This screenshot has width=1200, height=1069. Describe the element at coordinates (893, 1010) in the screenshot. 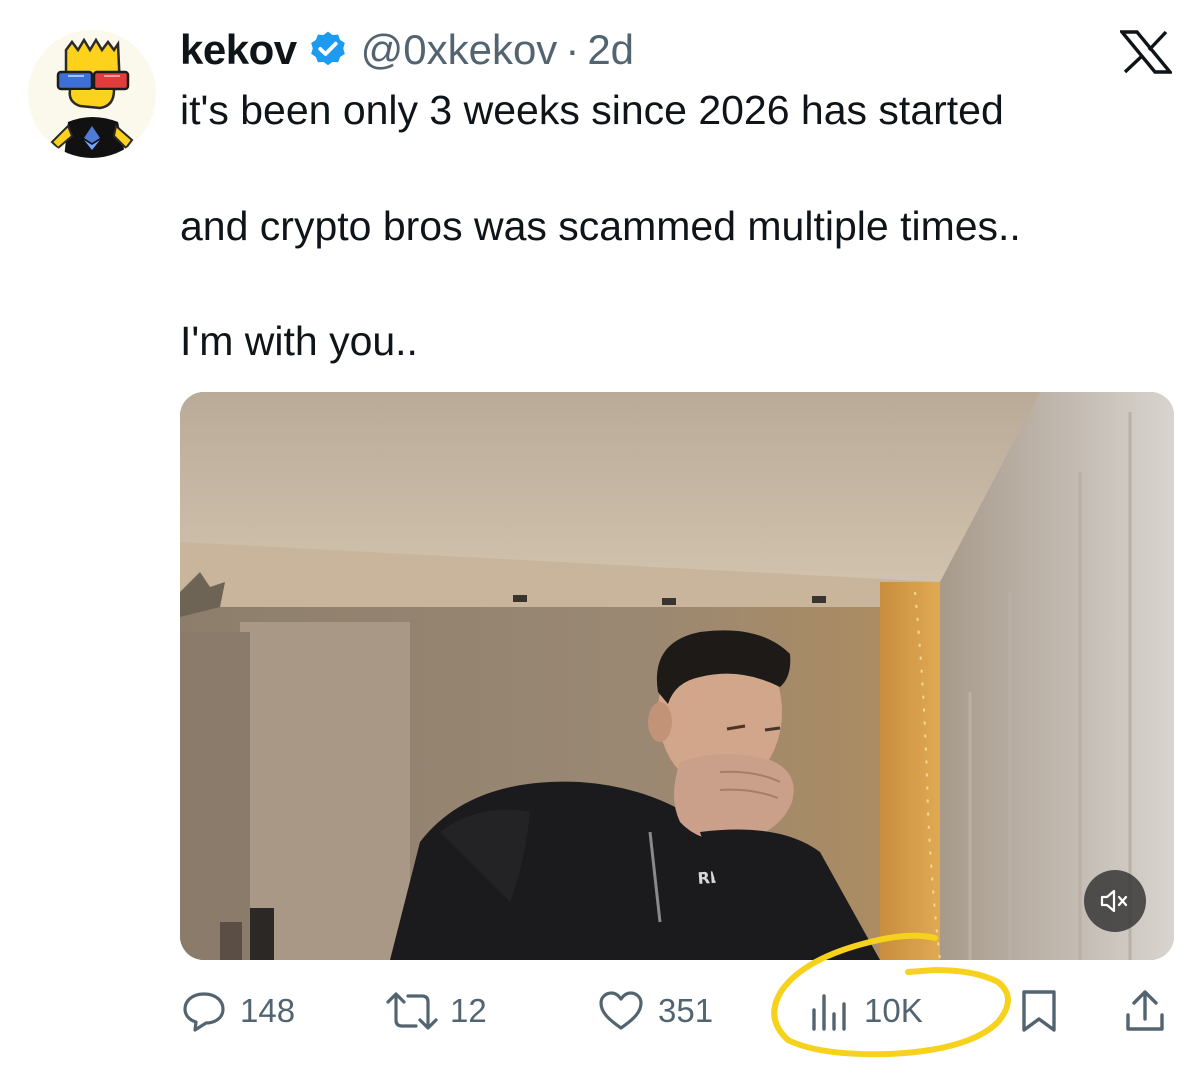

I see `views-count: 10K` at that location.